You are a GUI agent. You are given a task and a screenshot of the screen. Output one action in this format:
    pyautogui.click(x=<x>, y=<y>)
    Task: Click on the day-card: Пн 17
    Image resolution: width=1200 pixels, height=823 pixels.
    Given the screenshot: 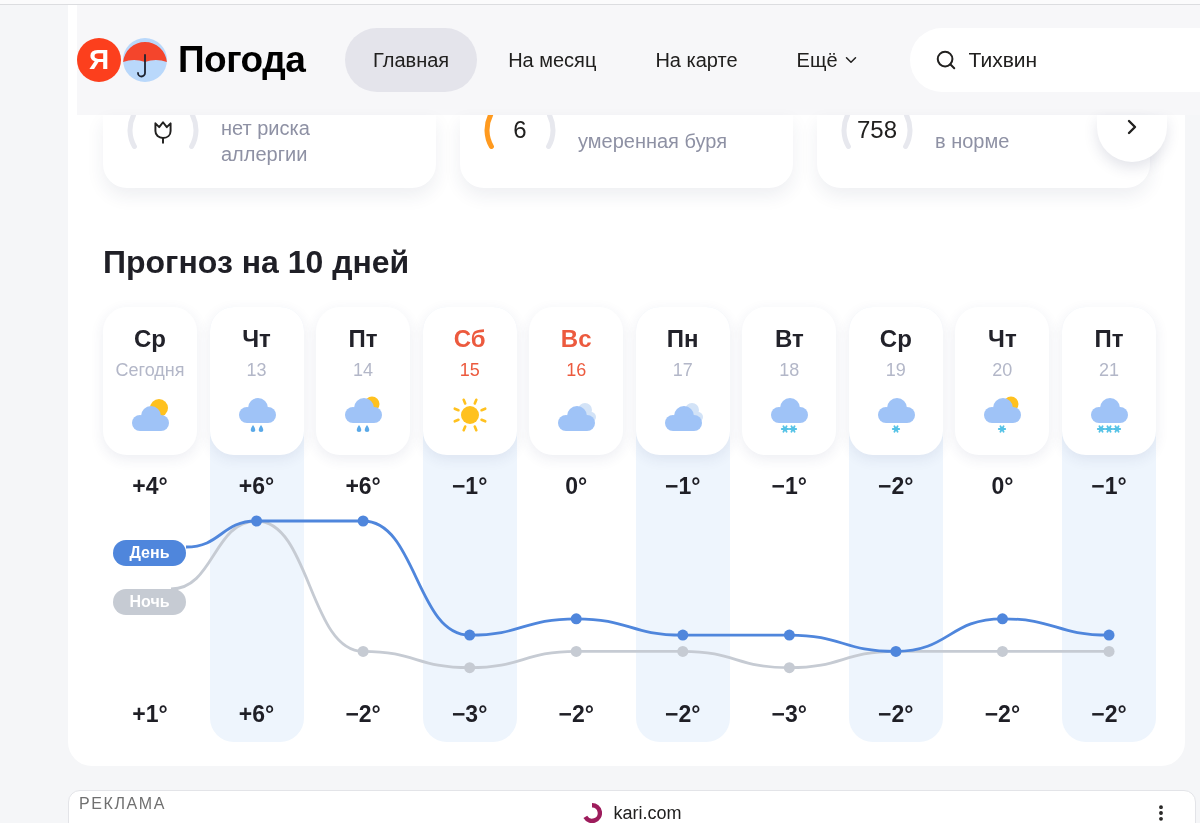 What is the action you would take?
    pyautogui.click(x=682, y=381)
    